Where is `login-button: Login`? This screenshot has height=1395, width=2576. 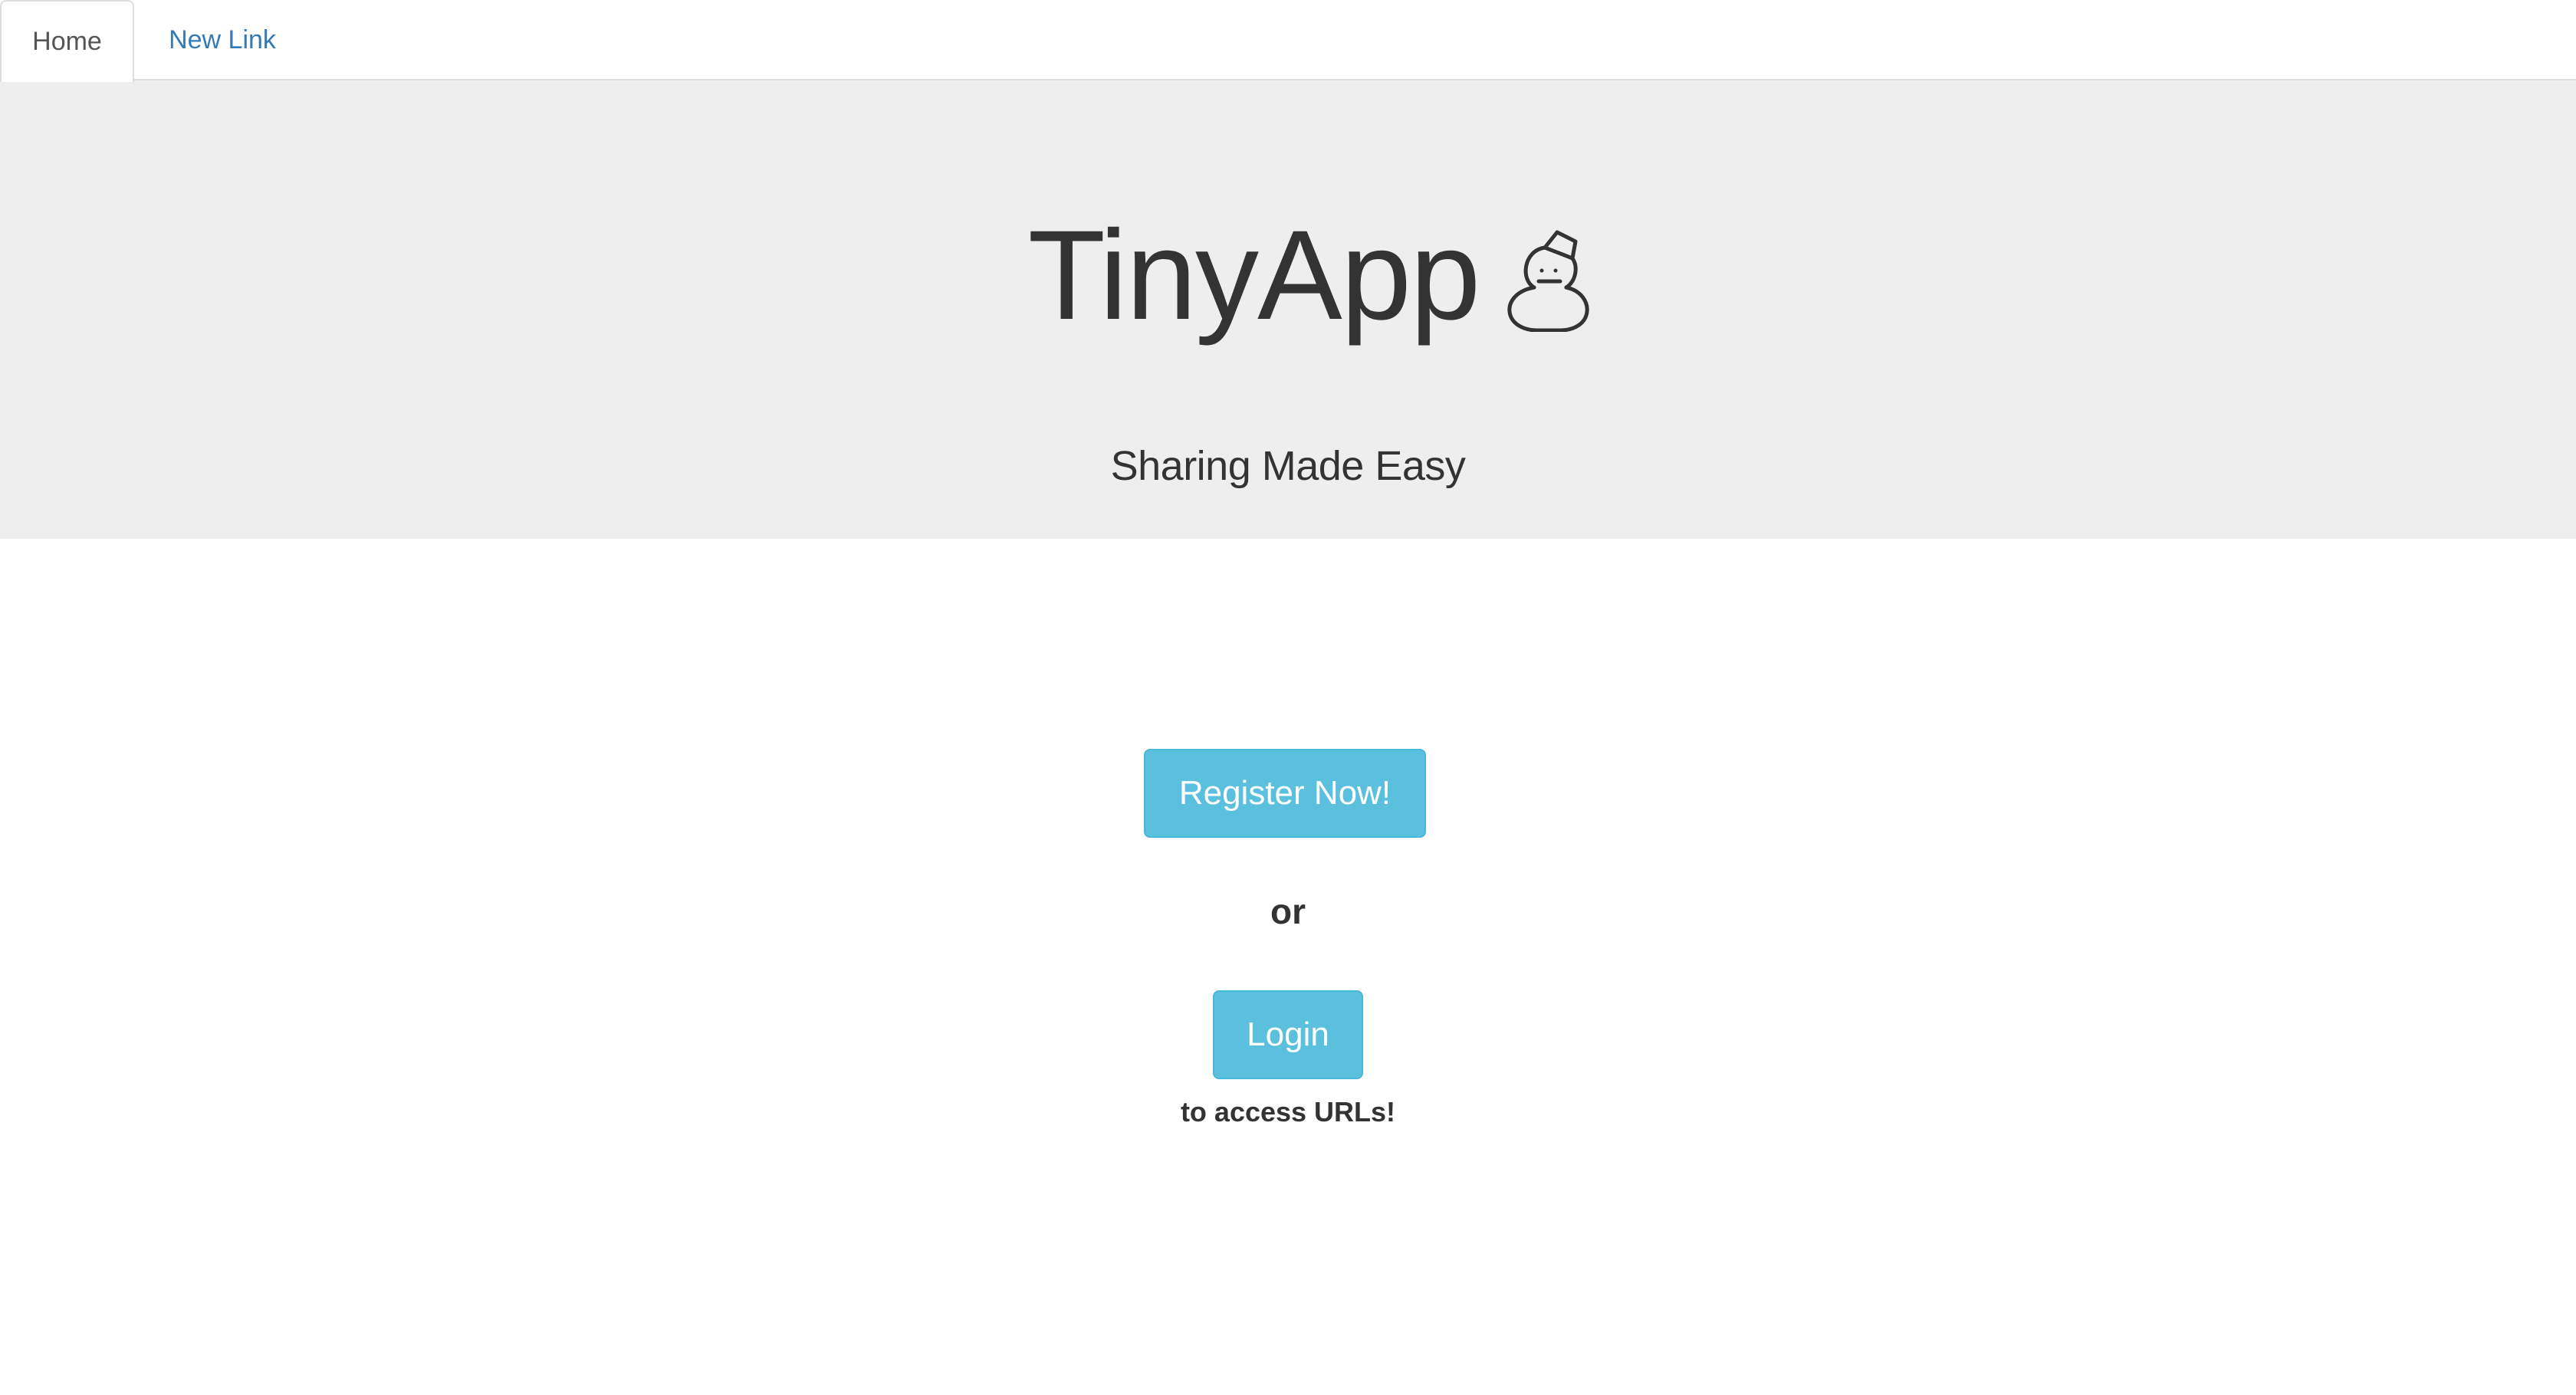
login-button: Login is located at coordinates (1288, 1035).